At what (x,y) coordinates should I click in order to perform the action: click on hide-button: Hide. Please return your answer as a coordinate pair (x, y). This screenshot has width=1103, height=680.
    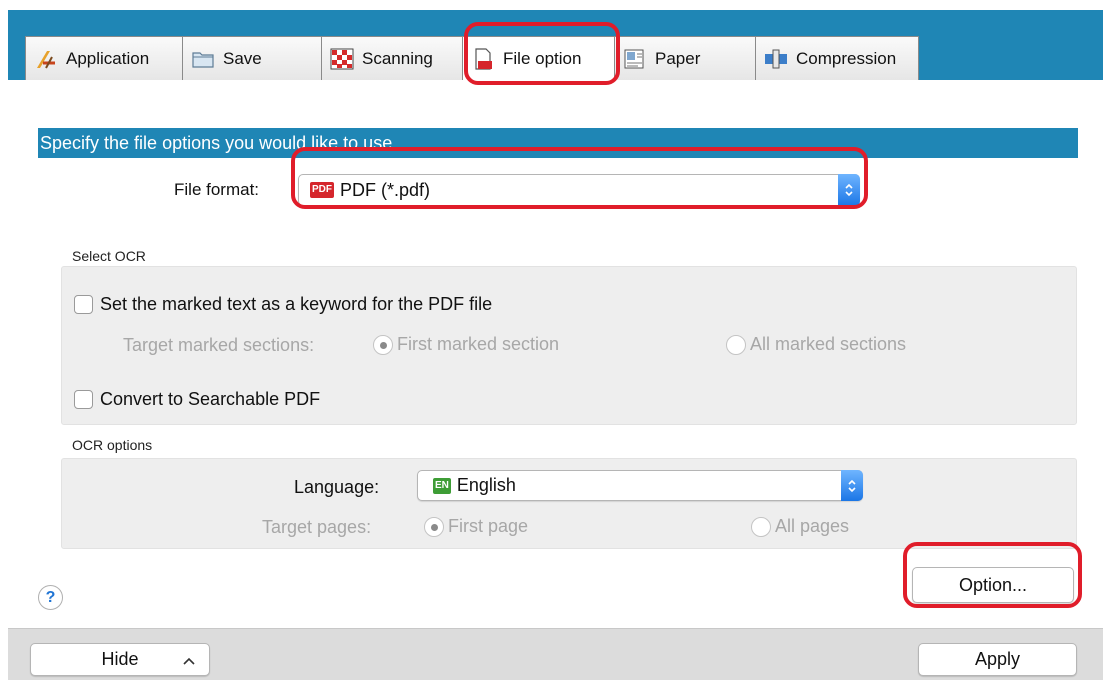
    Looking at the image, I should click on (120, 659).